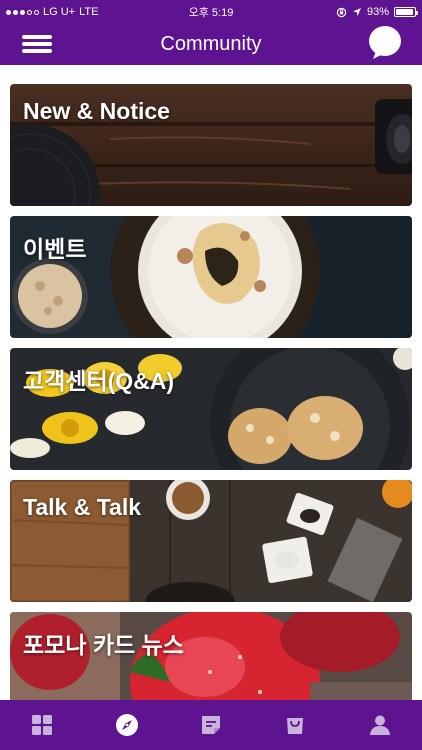  What do you see at coordinates (22, 12) in the screenshot?
I see `signal-strength-icon` at bounding box center [22, 12].